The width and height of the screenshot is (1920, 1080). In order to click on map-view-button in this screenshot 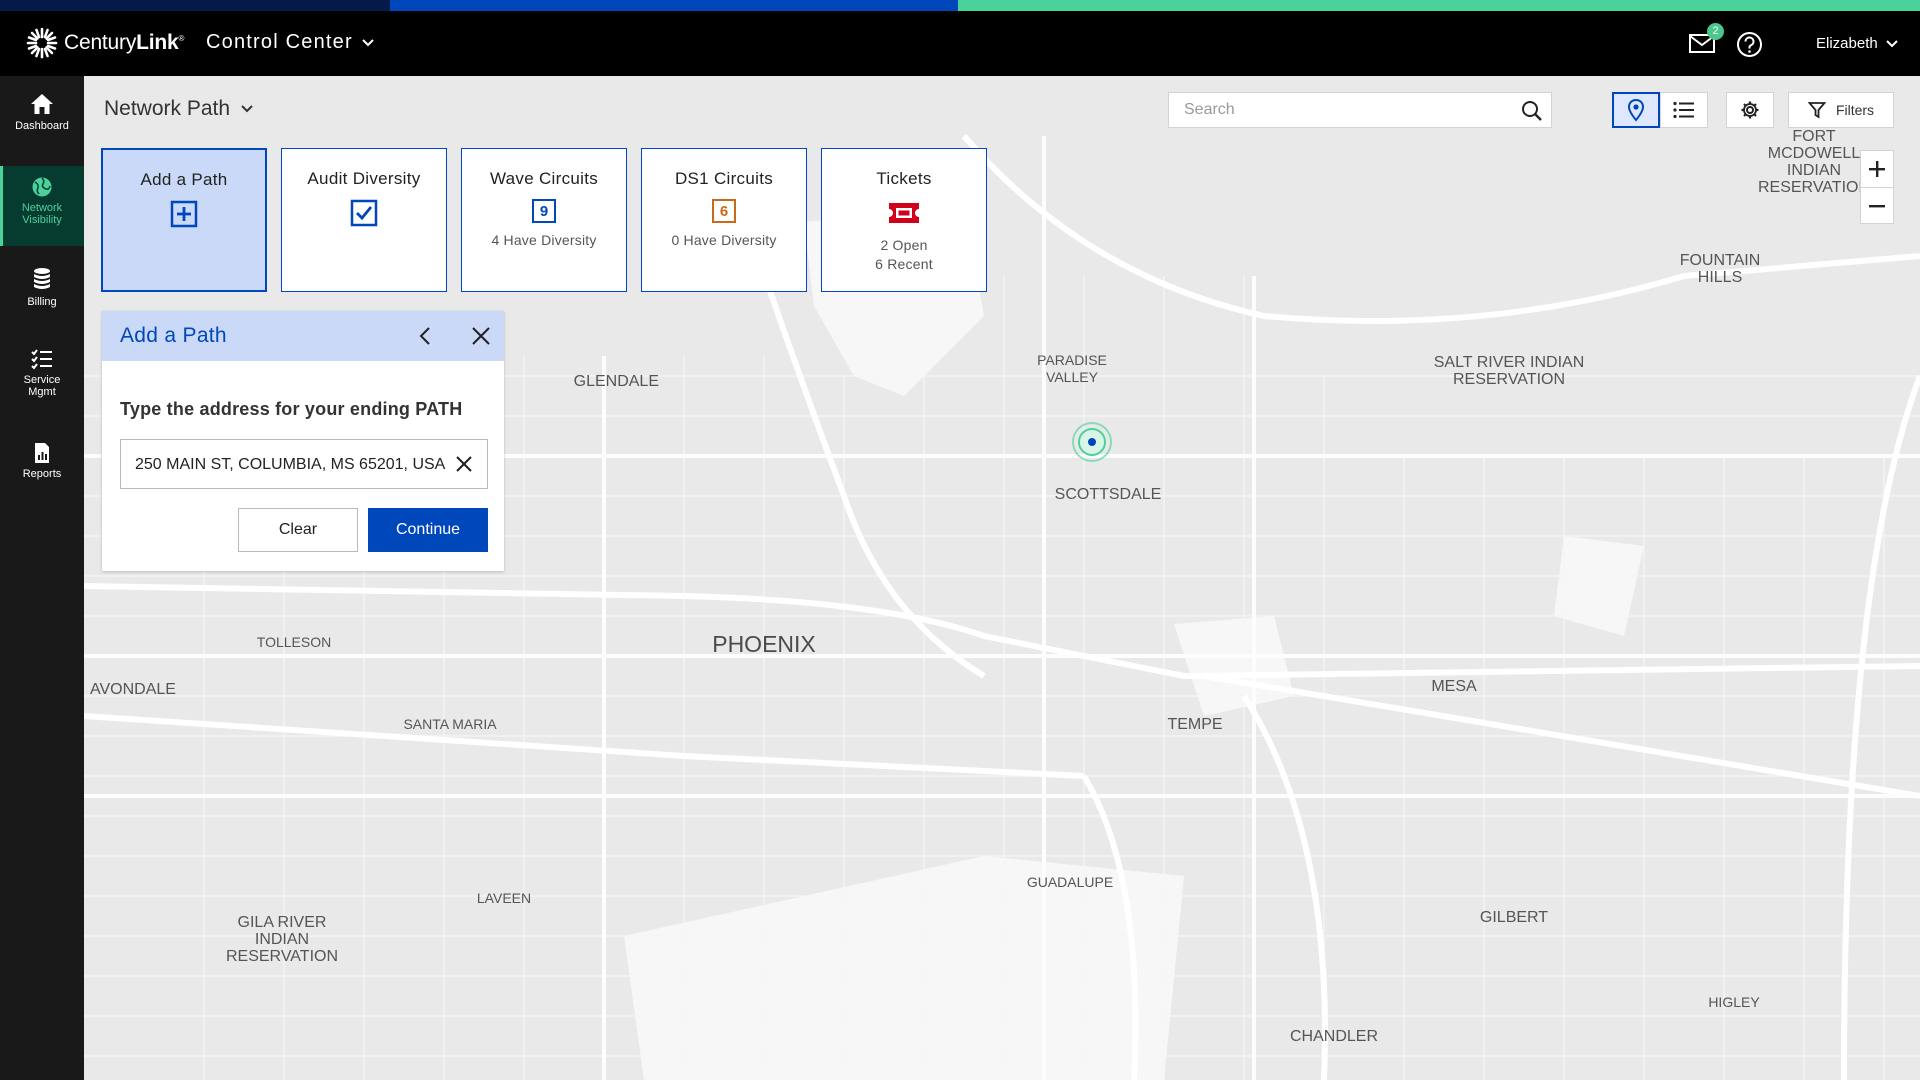, I will do `click(1636, 110)`.